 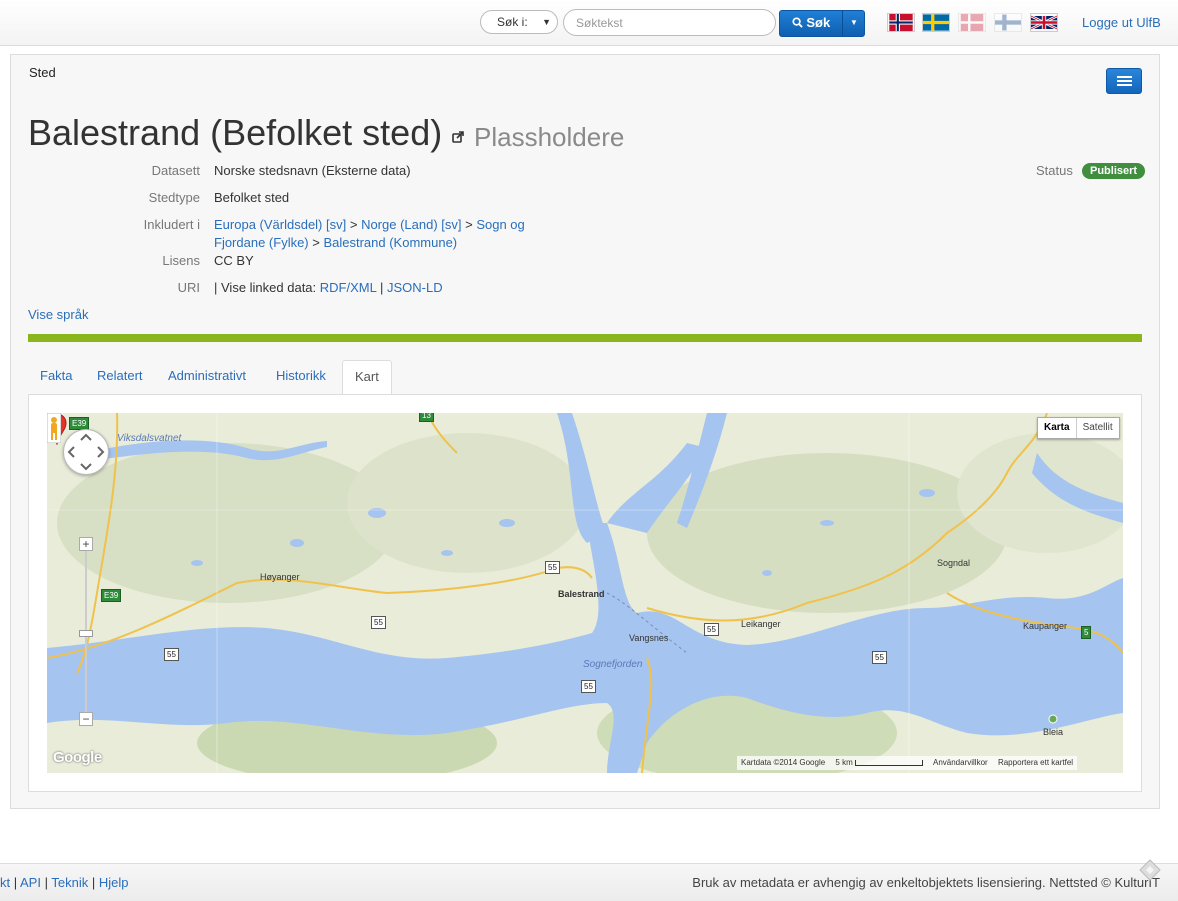 I want to click on map-water-label: Sognefjorden, so click(x=613, y=664).